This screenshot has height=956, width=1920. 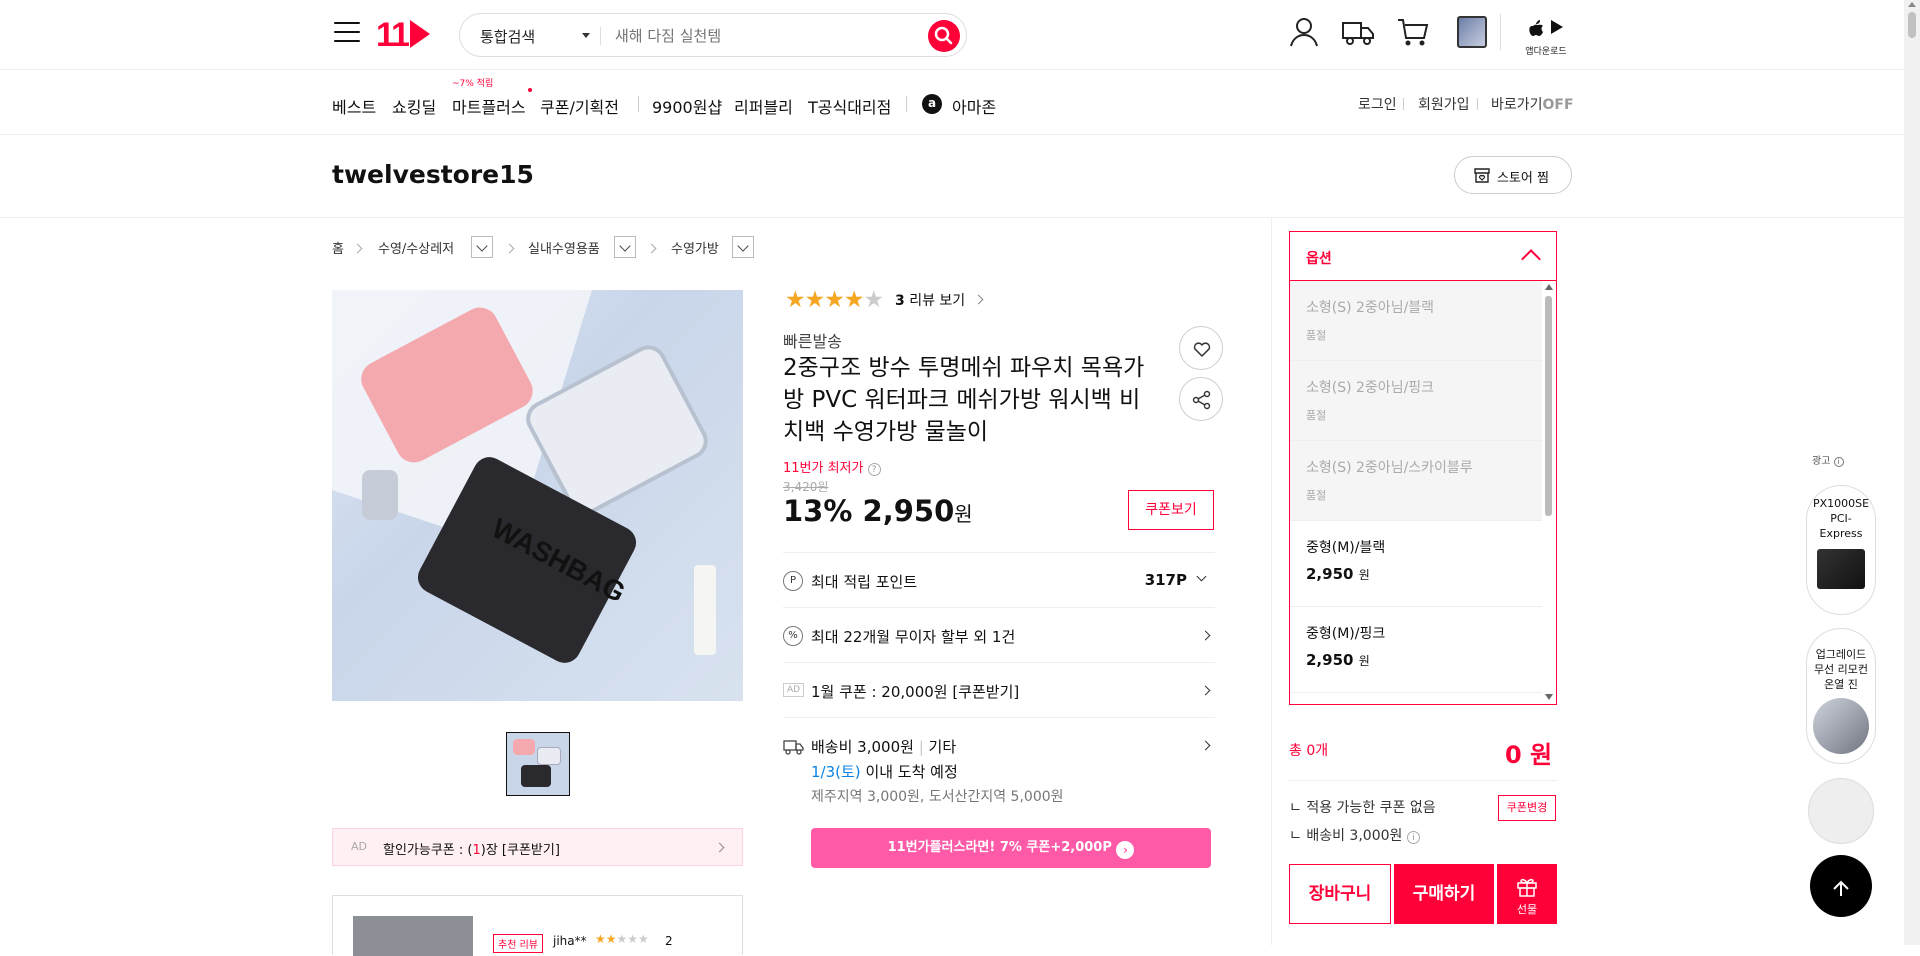 I want to click on ad-coupon-banner: AD 할인가능쿠폰 : (1)장 [쿠폰받기], so click(x=537, y=847).